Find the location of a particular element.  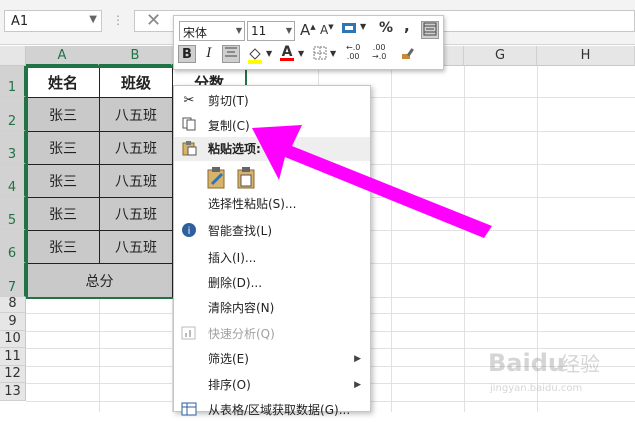

watermark-logo: Baidu 经验 jingyan.baidu.com is located at coordinates (558, 373).